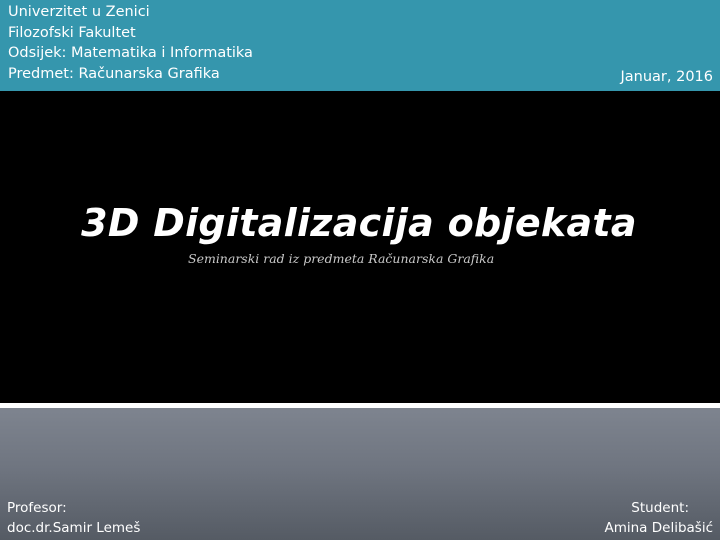  I want to click on student-name: Amina Delibašić, so click(658, 527).